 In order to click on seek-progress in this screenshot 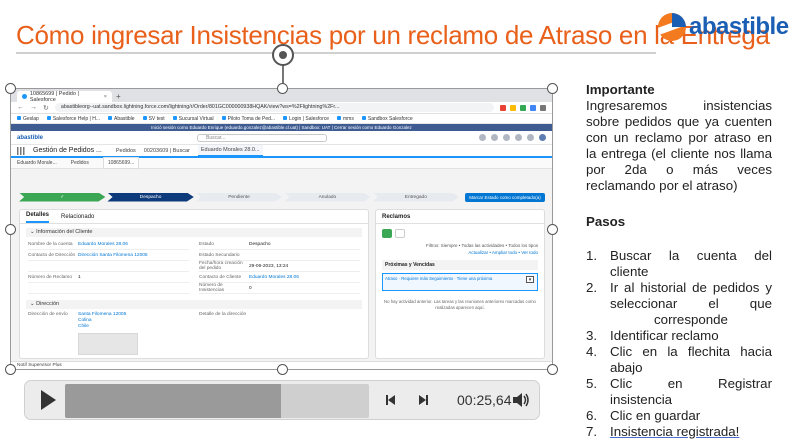, I will do `click(173, 401)`.